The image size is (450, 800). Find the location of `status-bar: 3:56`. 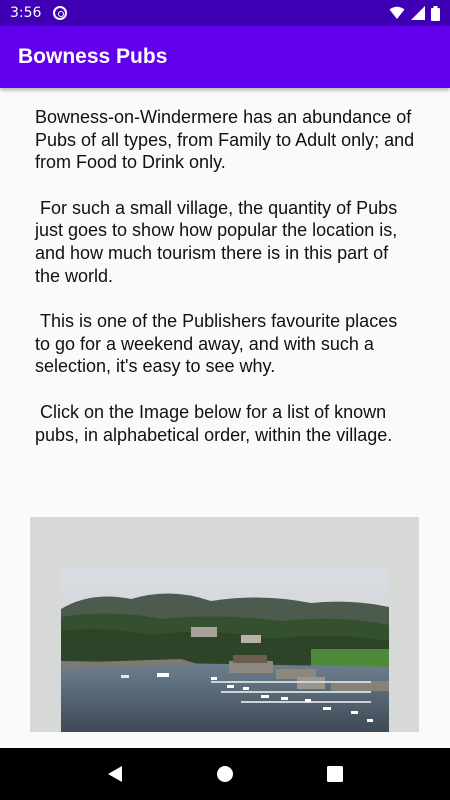

status-bar: 3:56 is located at coordinates (225, 13).